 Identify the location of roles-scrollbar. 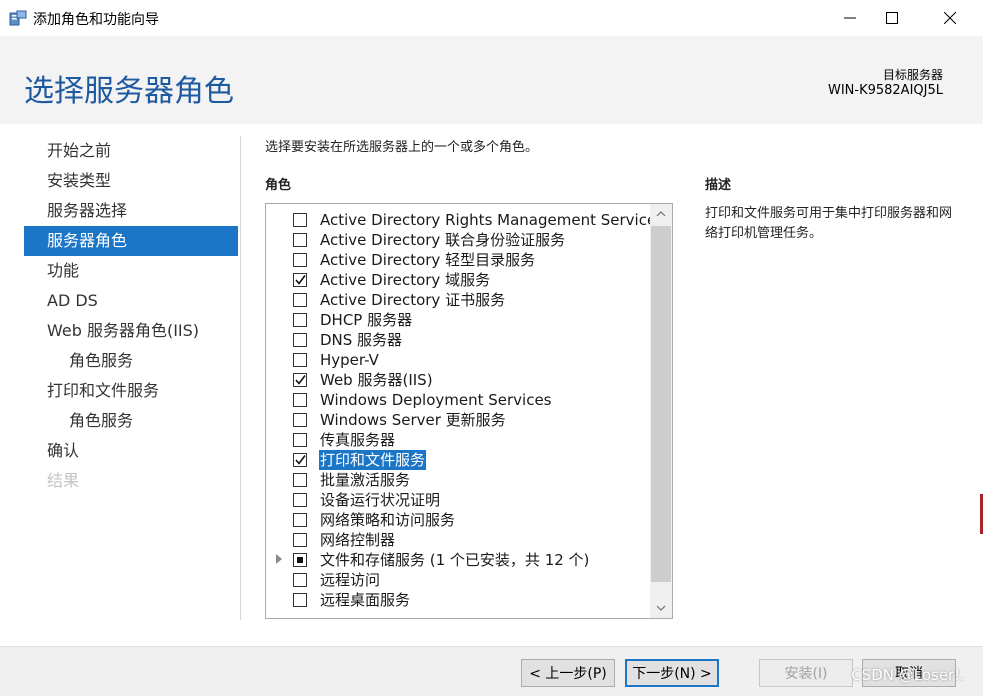
(661, 411).